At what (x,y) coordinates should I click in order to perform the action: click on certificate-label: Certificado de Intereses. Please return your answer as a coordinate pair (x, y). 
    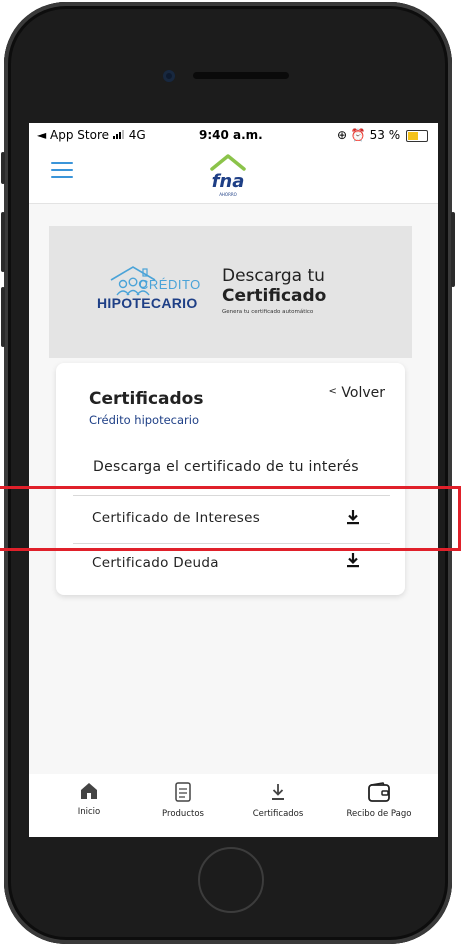
    Looking at the image, I should click on (176, 518).